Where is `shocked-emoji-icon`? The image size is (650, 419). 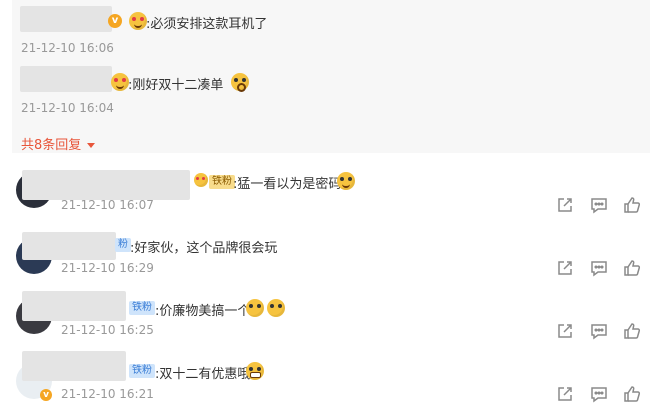
shocked-emoji-icon is located at coordinates (346, 181).